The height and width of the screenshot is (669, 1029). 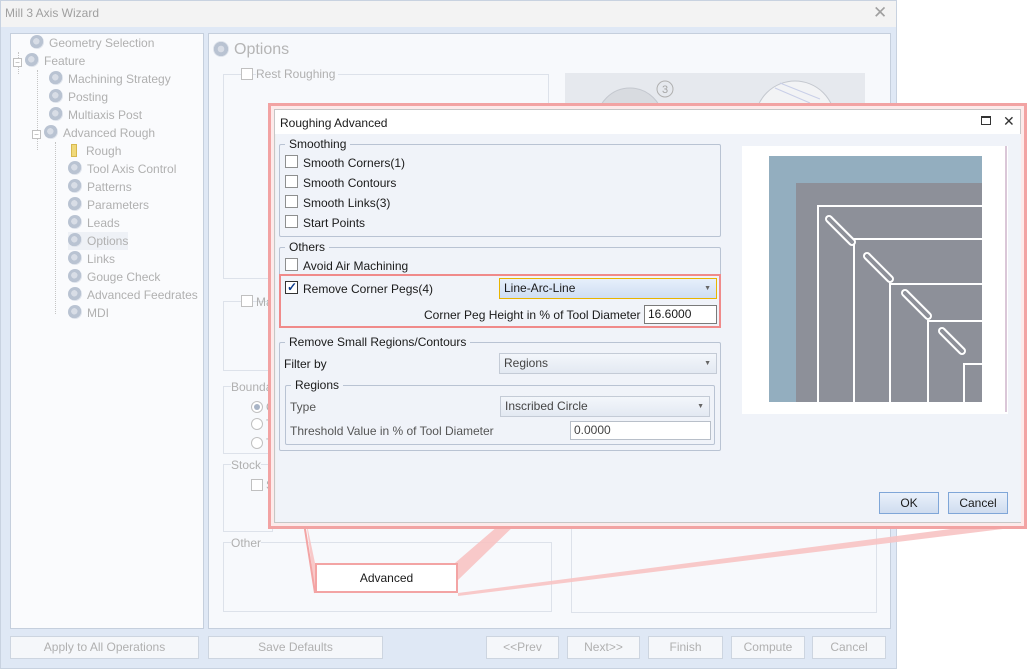 I want to click on tree-item-posting: Posting, so click(x=78, y=97).